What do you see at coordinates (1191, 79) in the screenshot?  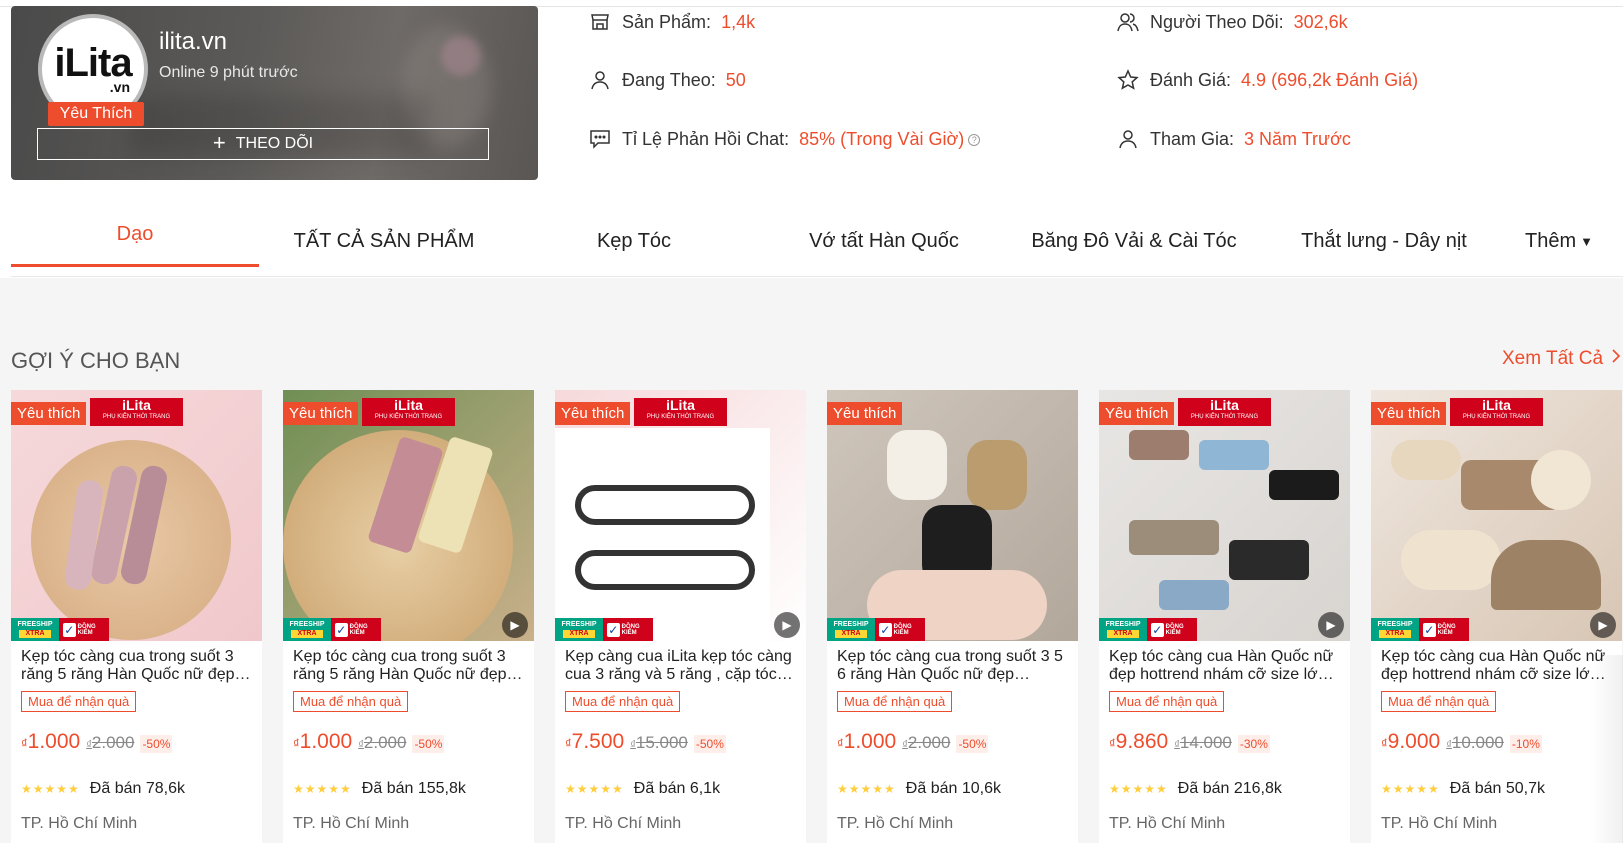 I see `stat-rating-label: Đánh Giá:` at bounding box center [1191, 79].